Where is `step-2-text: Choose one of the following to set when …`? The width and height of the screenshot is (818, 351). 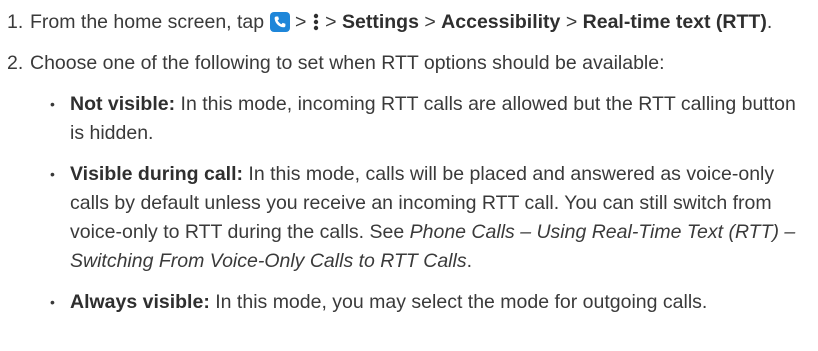
step-2-text: Choose one of the following to set when … is located at coordinates (347, 63).